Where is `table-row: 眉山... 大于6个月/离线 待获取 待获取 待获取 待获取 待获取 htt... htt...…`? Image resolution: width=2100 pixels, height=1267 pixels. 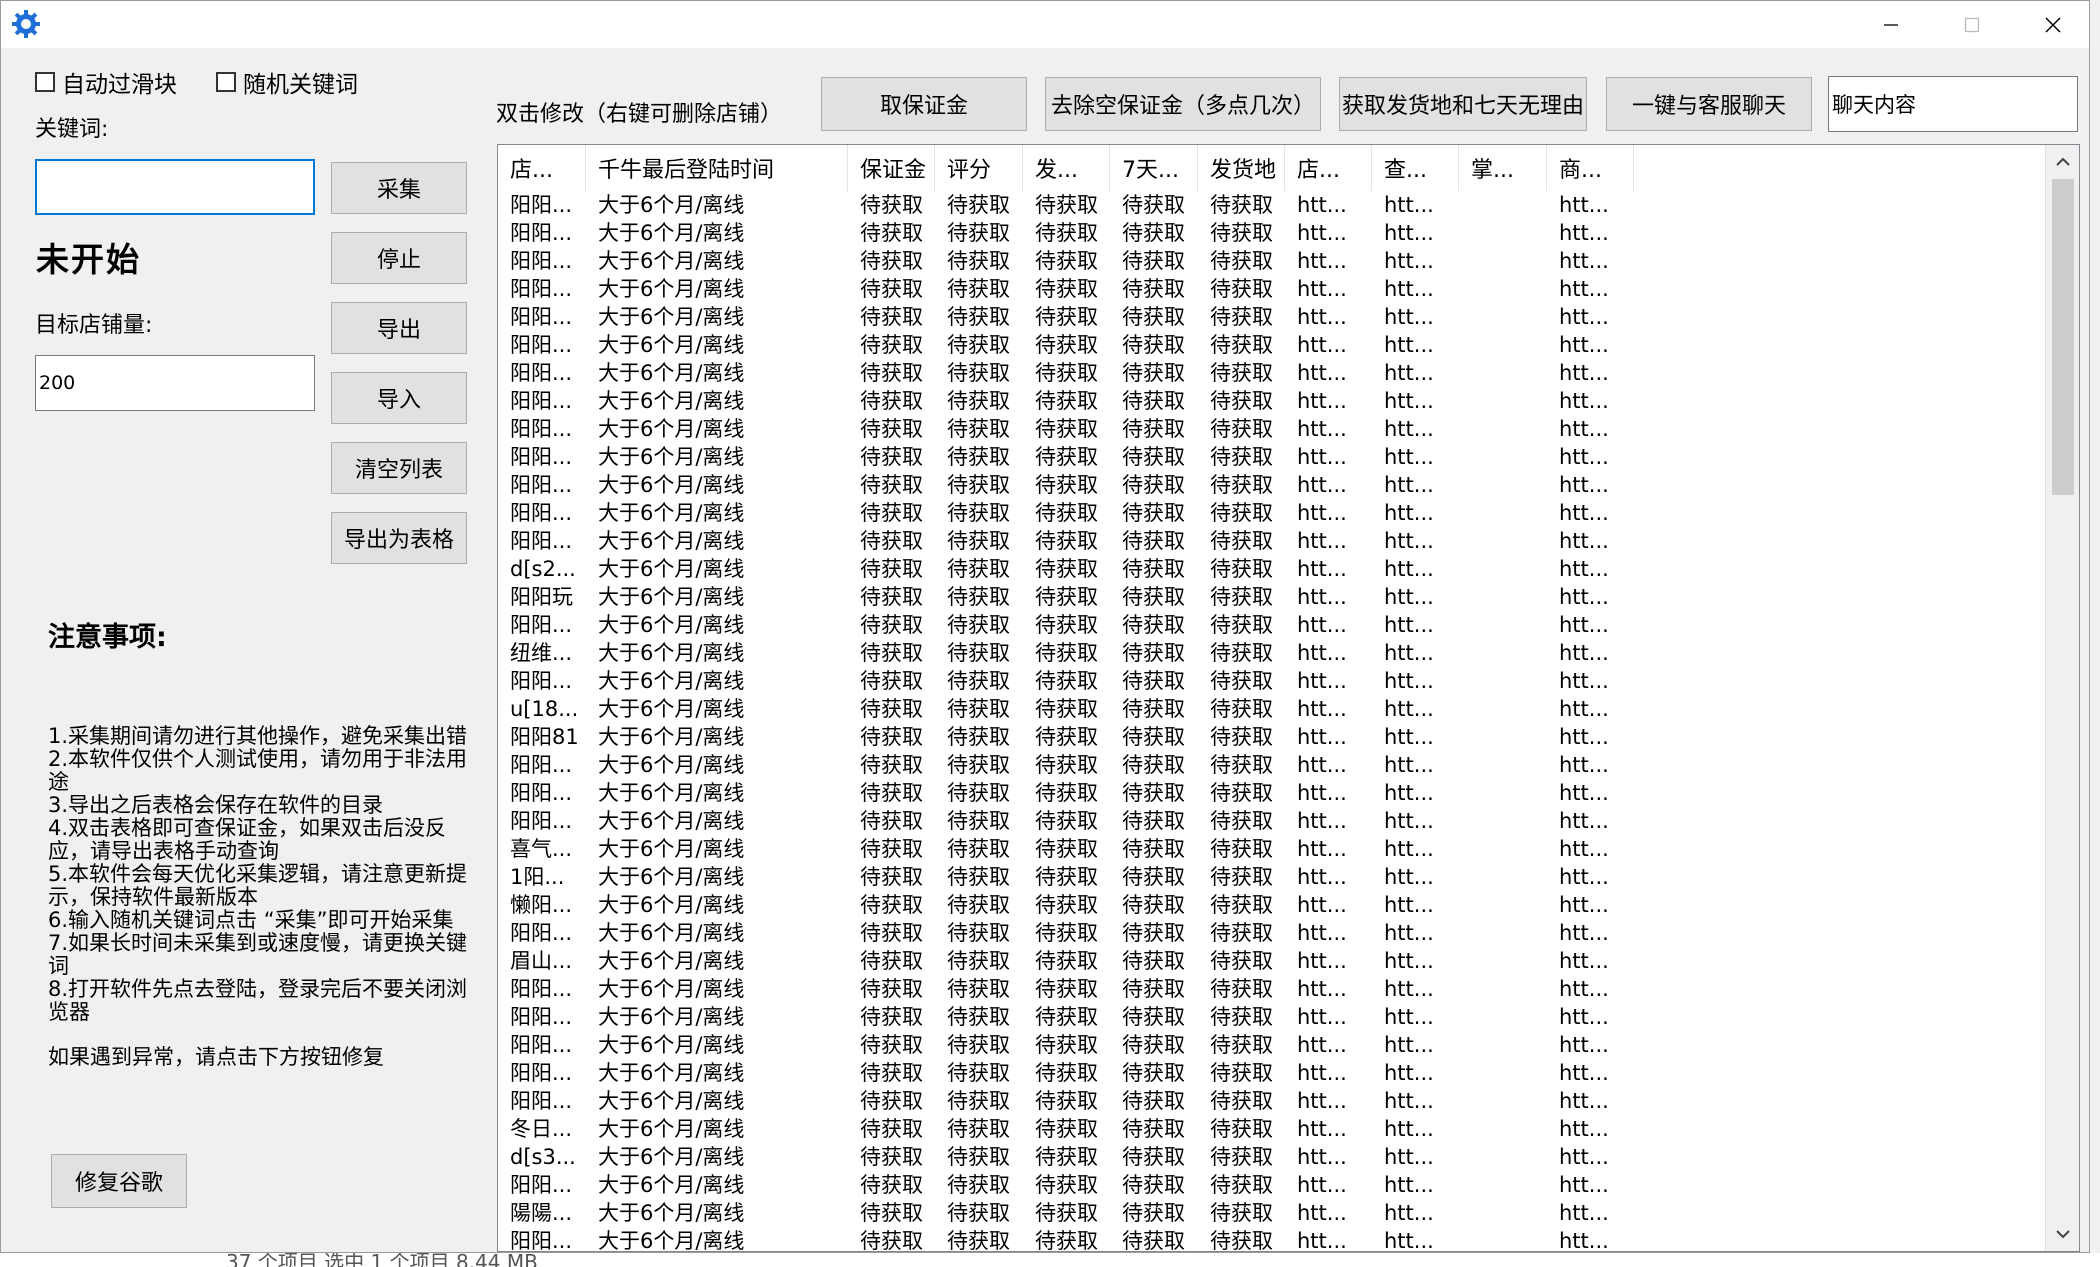 table-row: 眉山... 大于6个月/离线 待获取 待获取 待获取 待获取 待获取 htt... htt...… is located at coordinates (1268, 961).